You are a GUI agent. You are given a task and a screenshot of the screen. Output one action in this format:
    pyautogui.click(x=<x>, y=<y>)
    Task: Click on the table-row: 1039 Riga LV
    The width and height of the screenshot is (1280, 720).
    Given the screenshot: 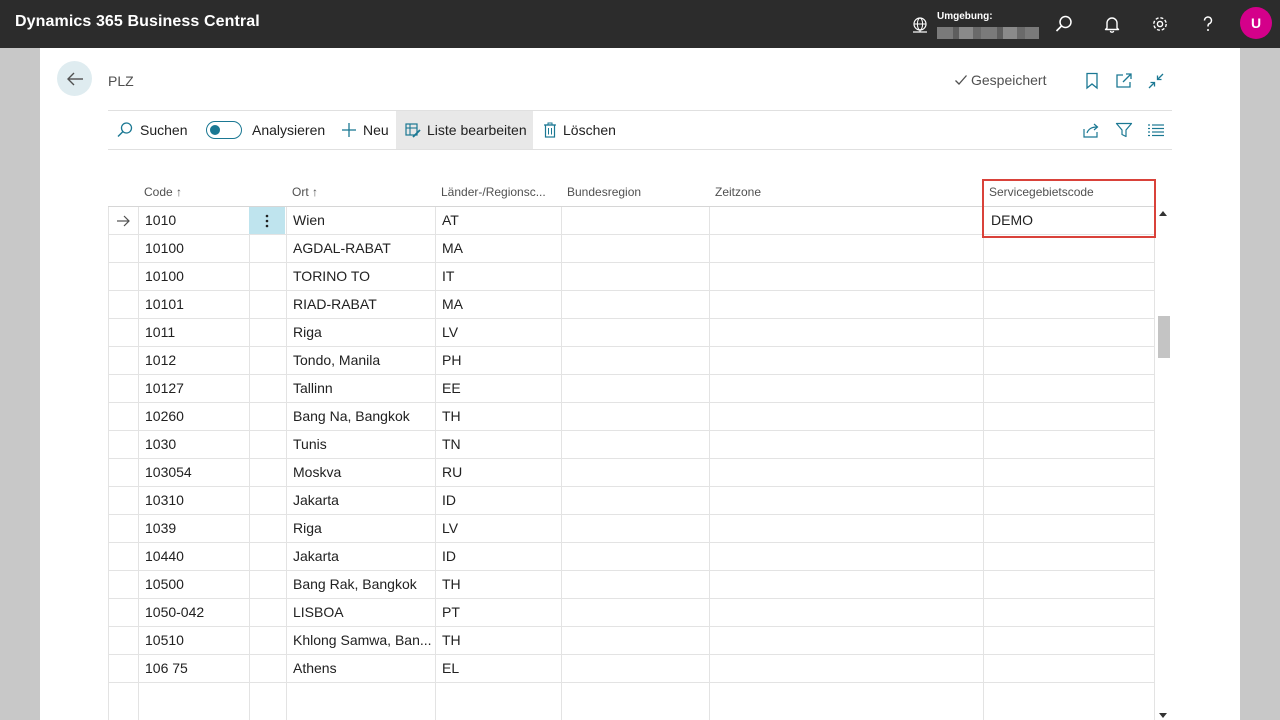 What is the action you would take?
    pyautogui.click(x=631, y=529)
    